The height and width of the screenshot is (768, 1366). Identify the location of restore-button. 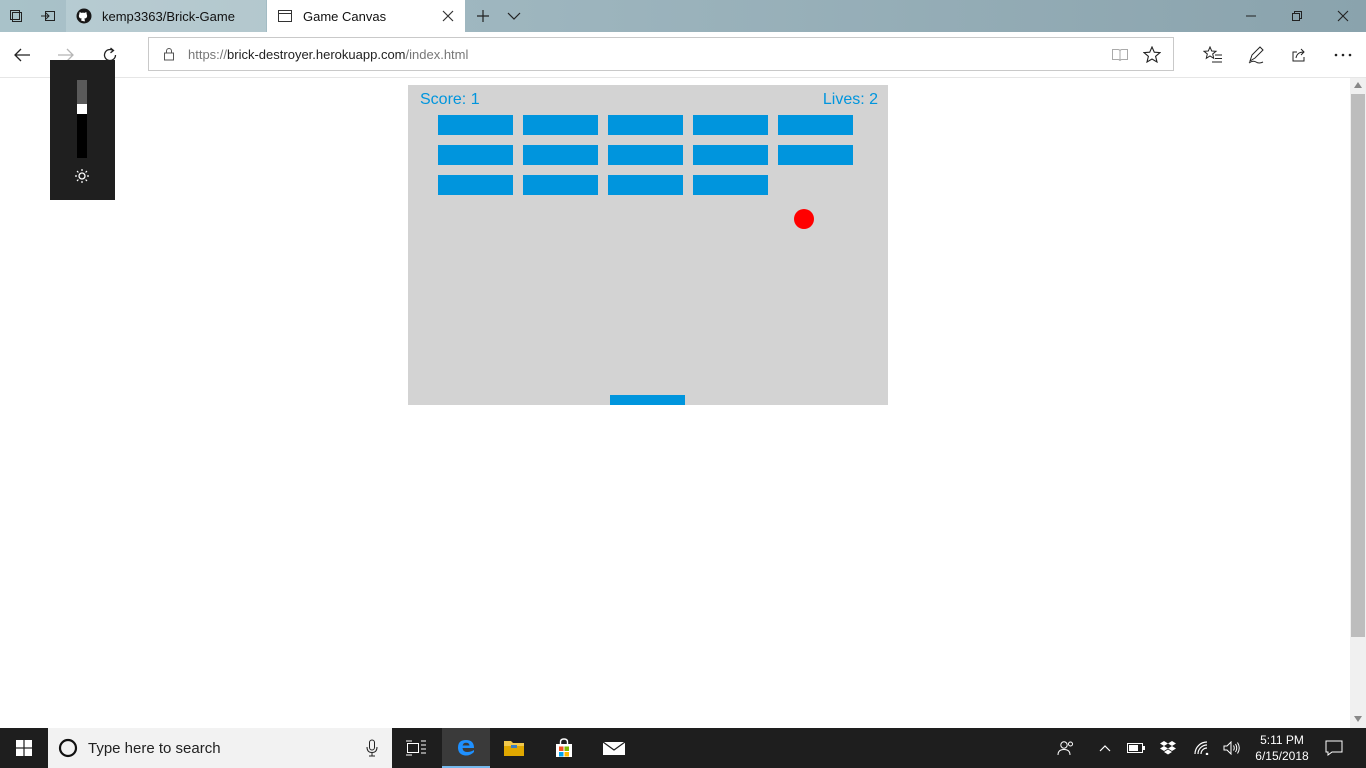
(1297, 16).